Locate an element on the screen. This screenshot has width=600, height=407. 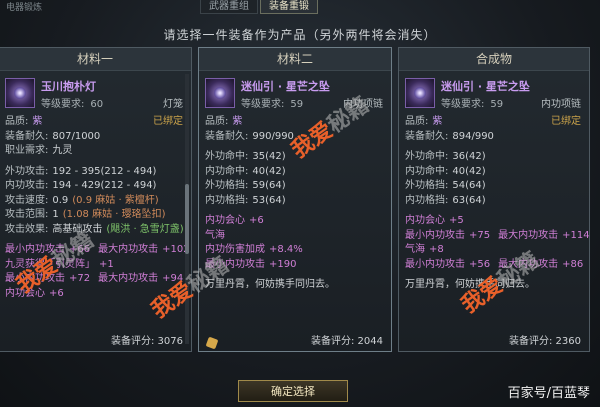
tab-equipment-reforge: 装备重锻 is located at coordinates (289, 7).